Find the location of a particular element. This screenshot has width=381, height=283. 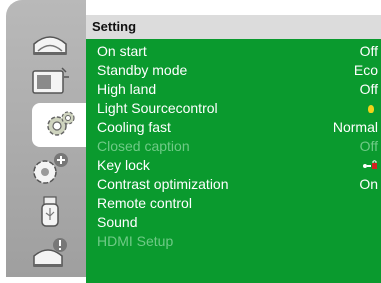

menu-item-label: Light Sourcecontrol is located at coordinates (157, 108).